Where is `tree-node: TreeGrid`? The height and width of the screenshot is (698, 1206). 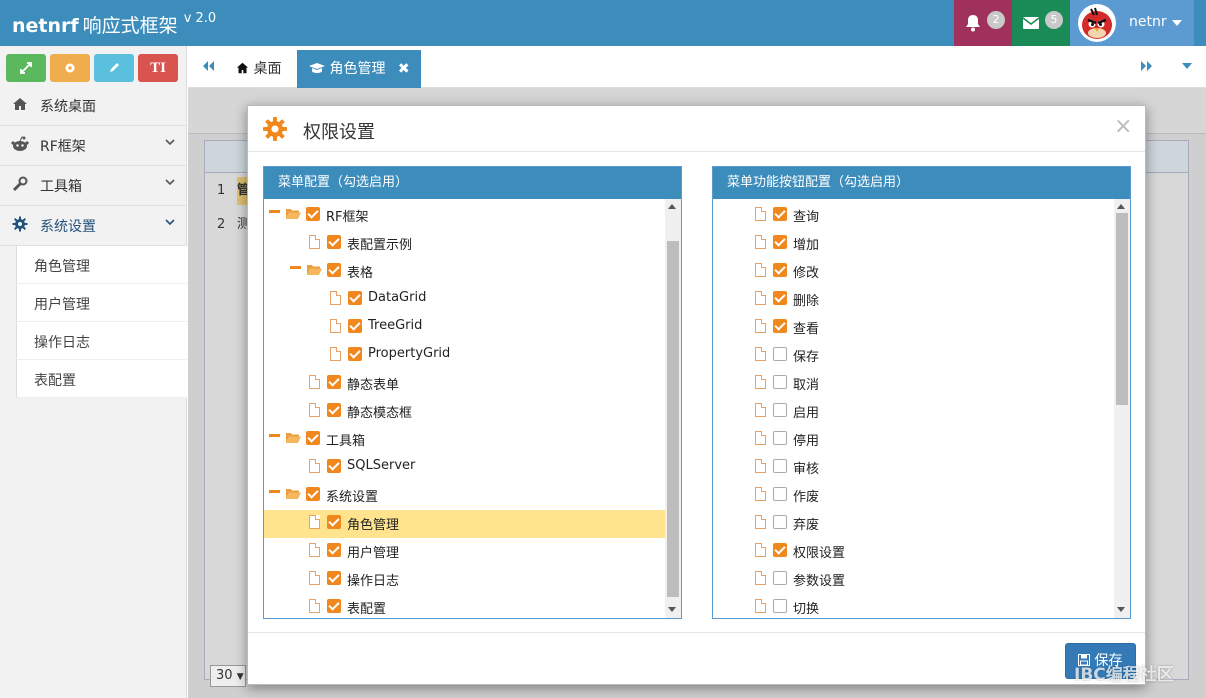
tree-node: TreeGrid is located at coordinates (464, 328).